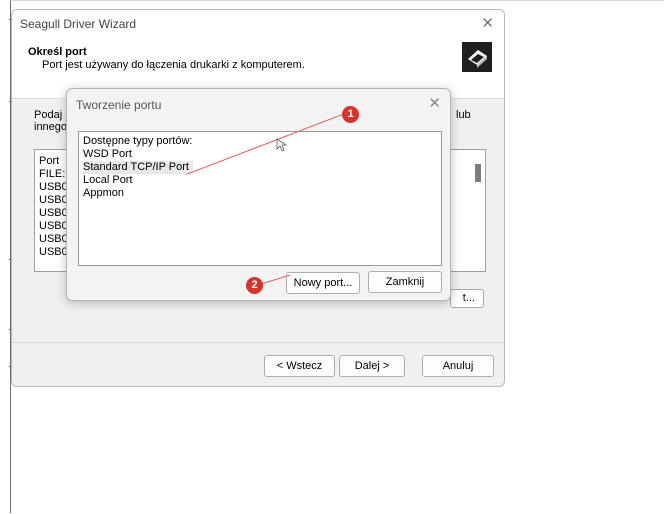 This screenshot has width=665, height=514. What do you see at coordinates (478, 173) in the screenshot?
I see `scrollbar-thumb` at bounding box center [478, 173].